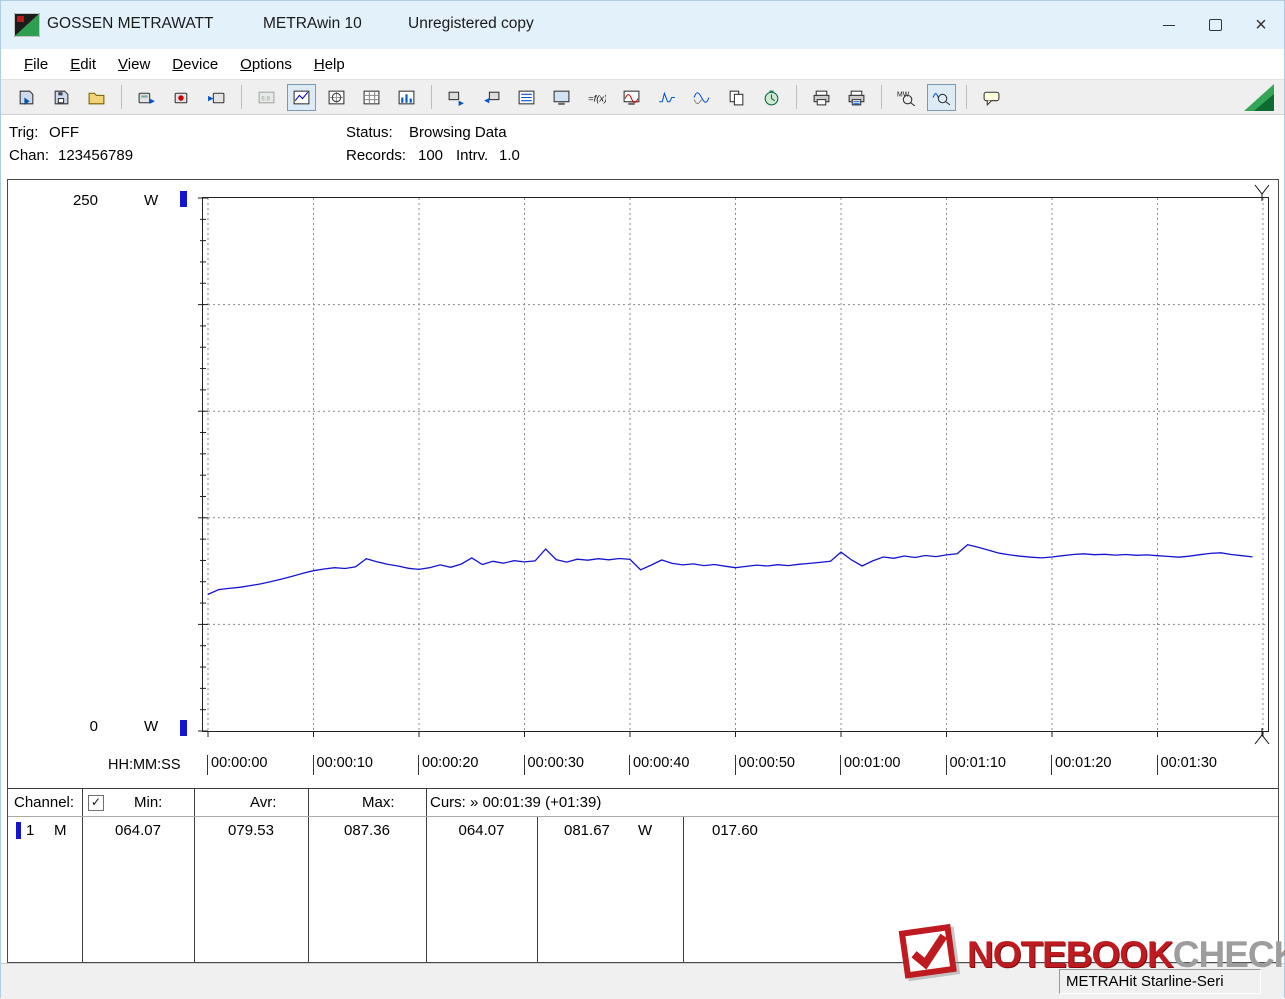 This screenshot has height=999, width=1285. I want to click on y-unit-top: W, so click(151, 200).